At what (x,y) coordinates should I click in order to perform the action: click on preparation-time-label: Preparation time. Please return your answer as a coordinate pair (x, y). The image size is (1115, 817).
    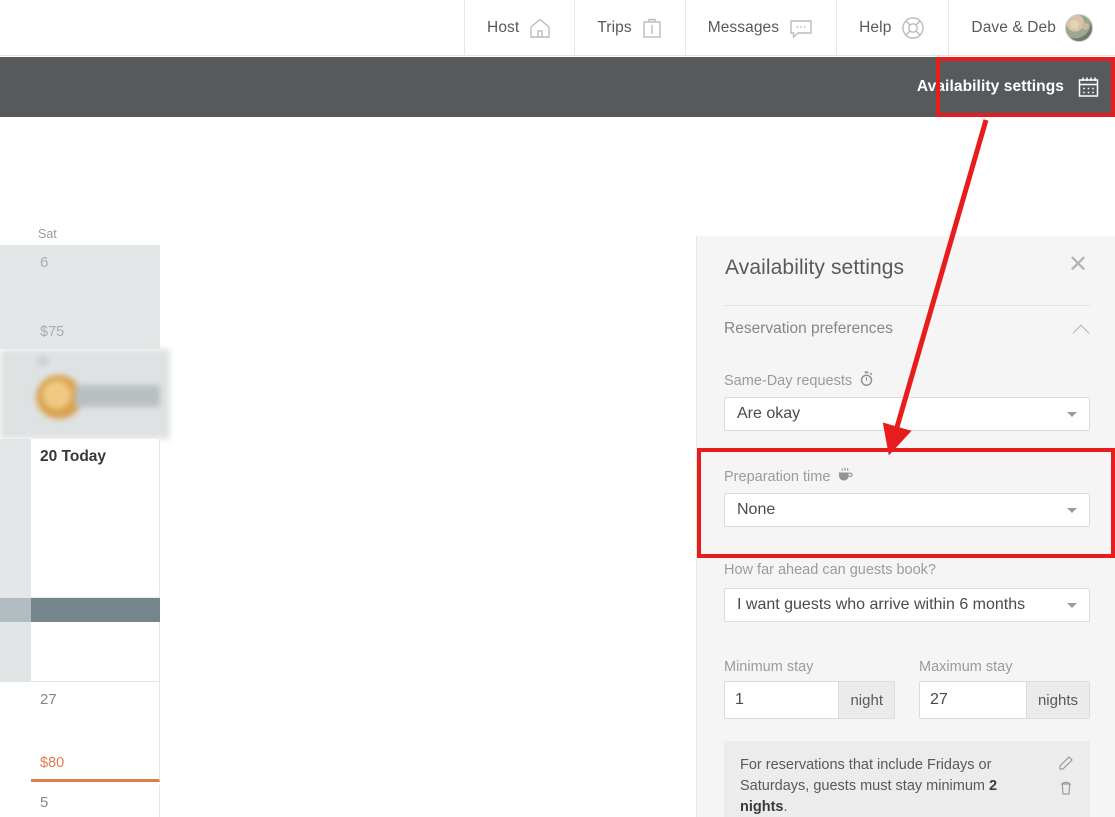
    Looking at the image, I should click on (788, 477).